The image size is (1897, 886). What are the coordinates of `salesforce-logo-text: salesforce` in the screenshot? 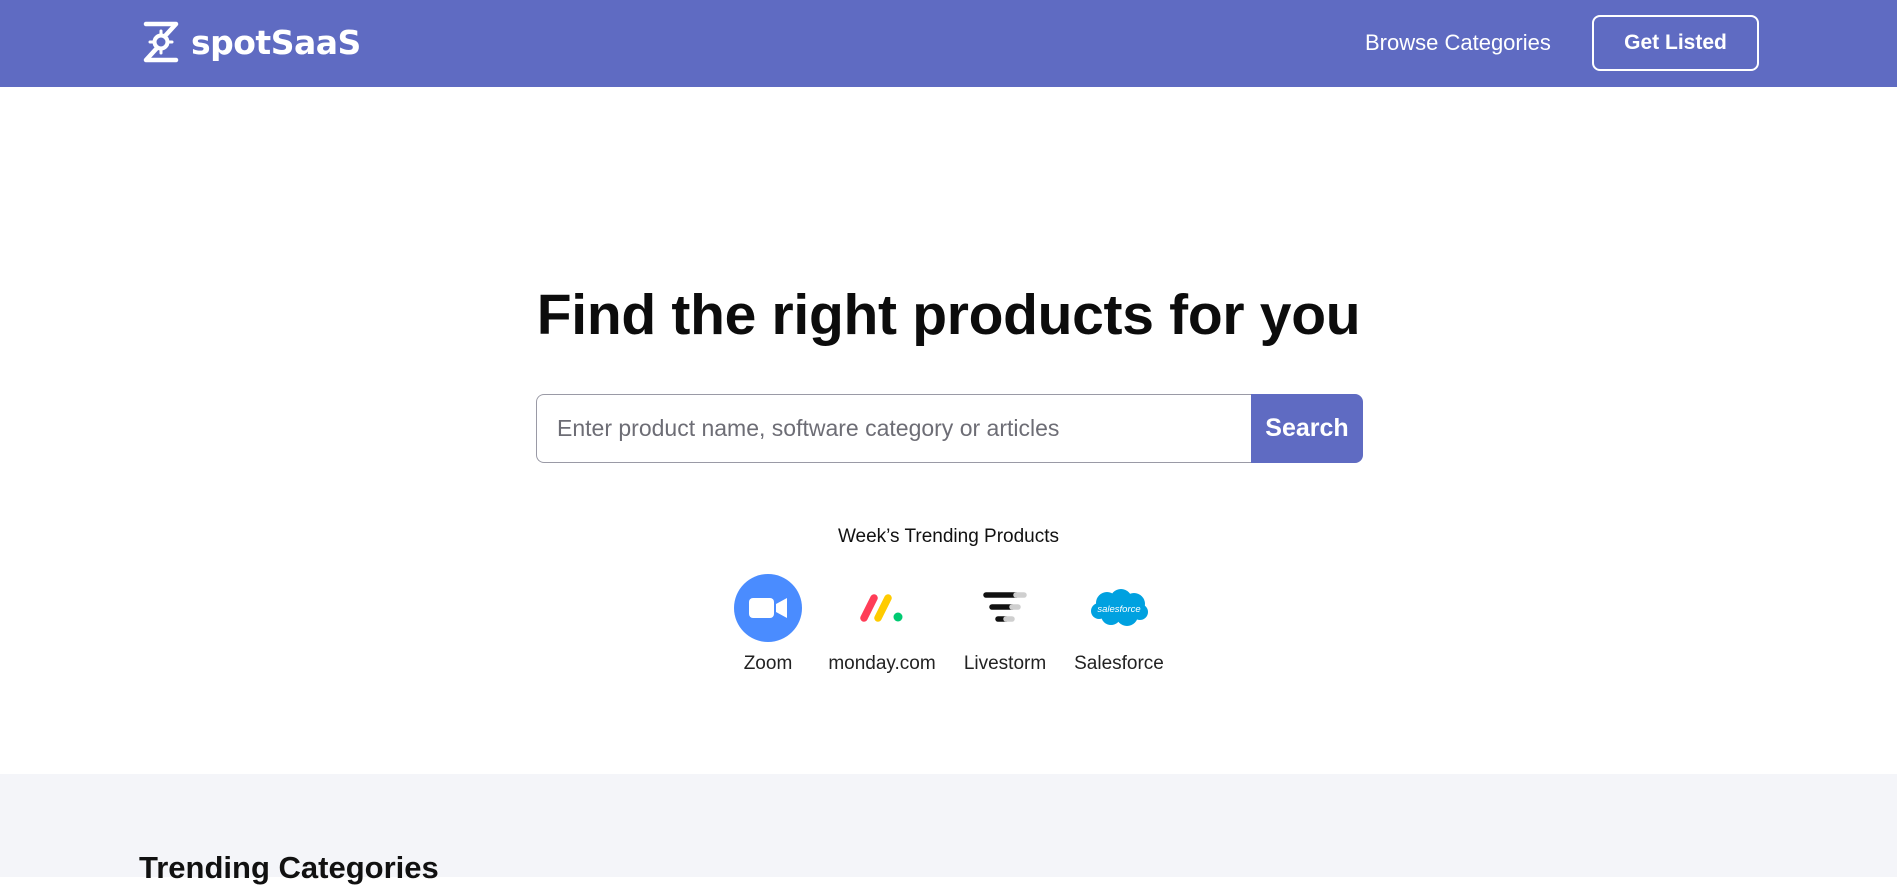 It's located at (1118, 609).